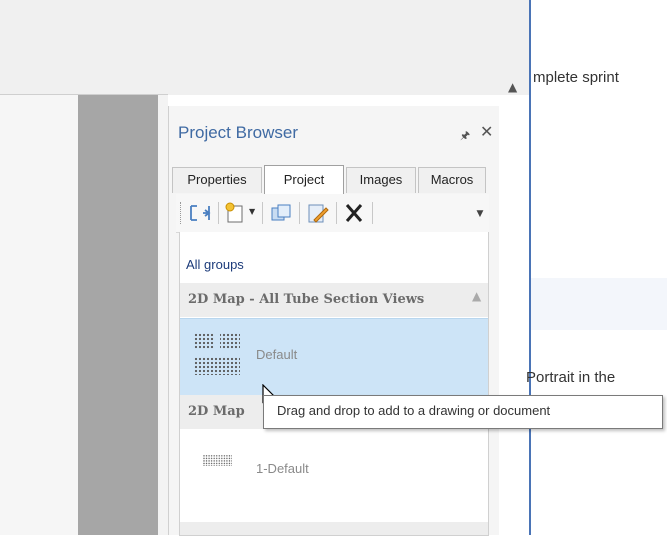 This screenshot has width=667, height=536. I want to click on new-item-icon, so click(236, 213).